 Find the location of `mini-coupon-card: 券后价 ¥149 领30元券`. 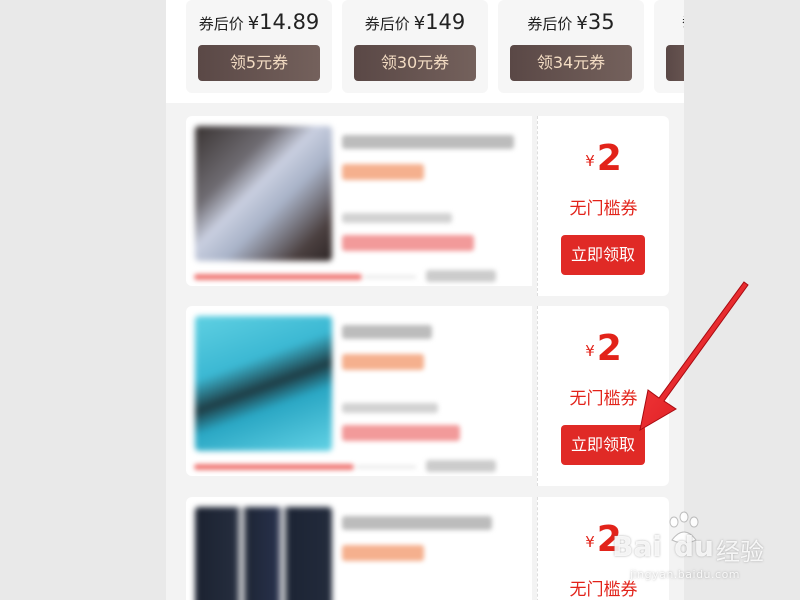

mini-coupon-card: 券后价 ¥149 领30元券 is located at coordinates (415, 46).